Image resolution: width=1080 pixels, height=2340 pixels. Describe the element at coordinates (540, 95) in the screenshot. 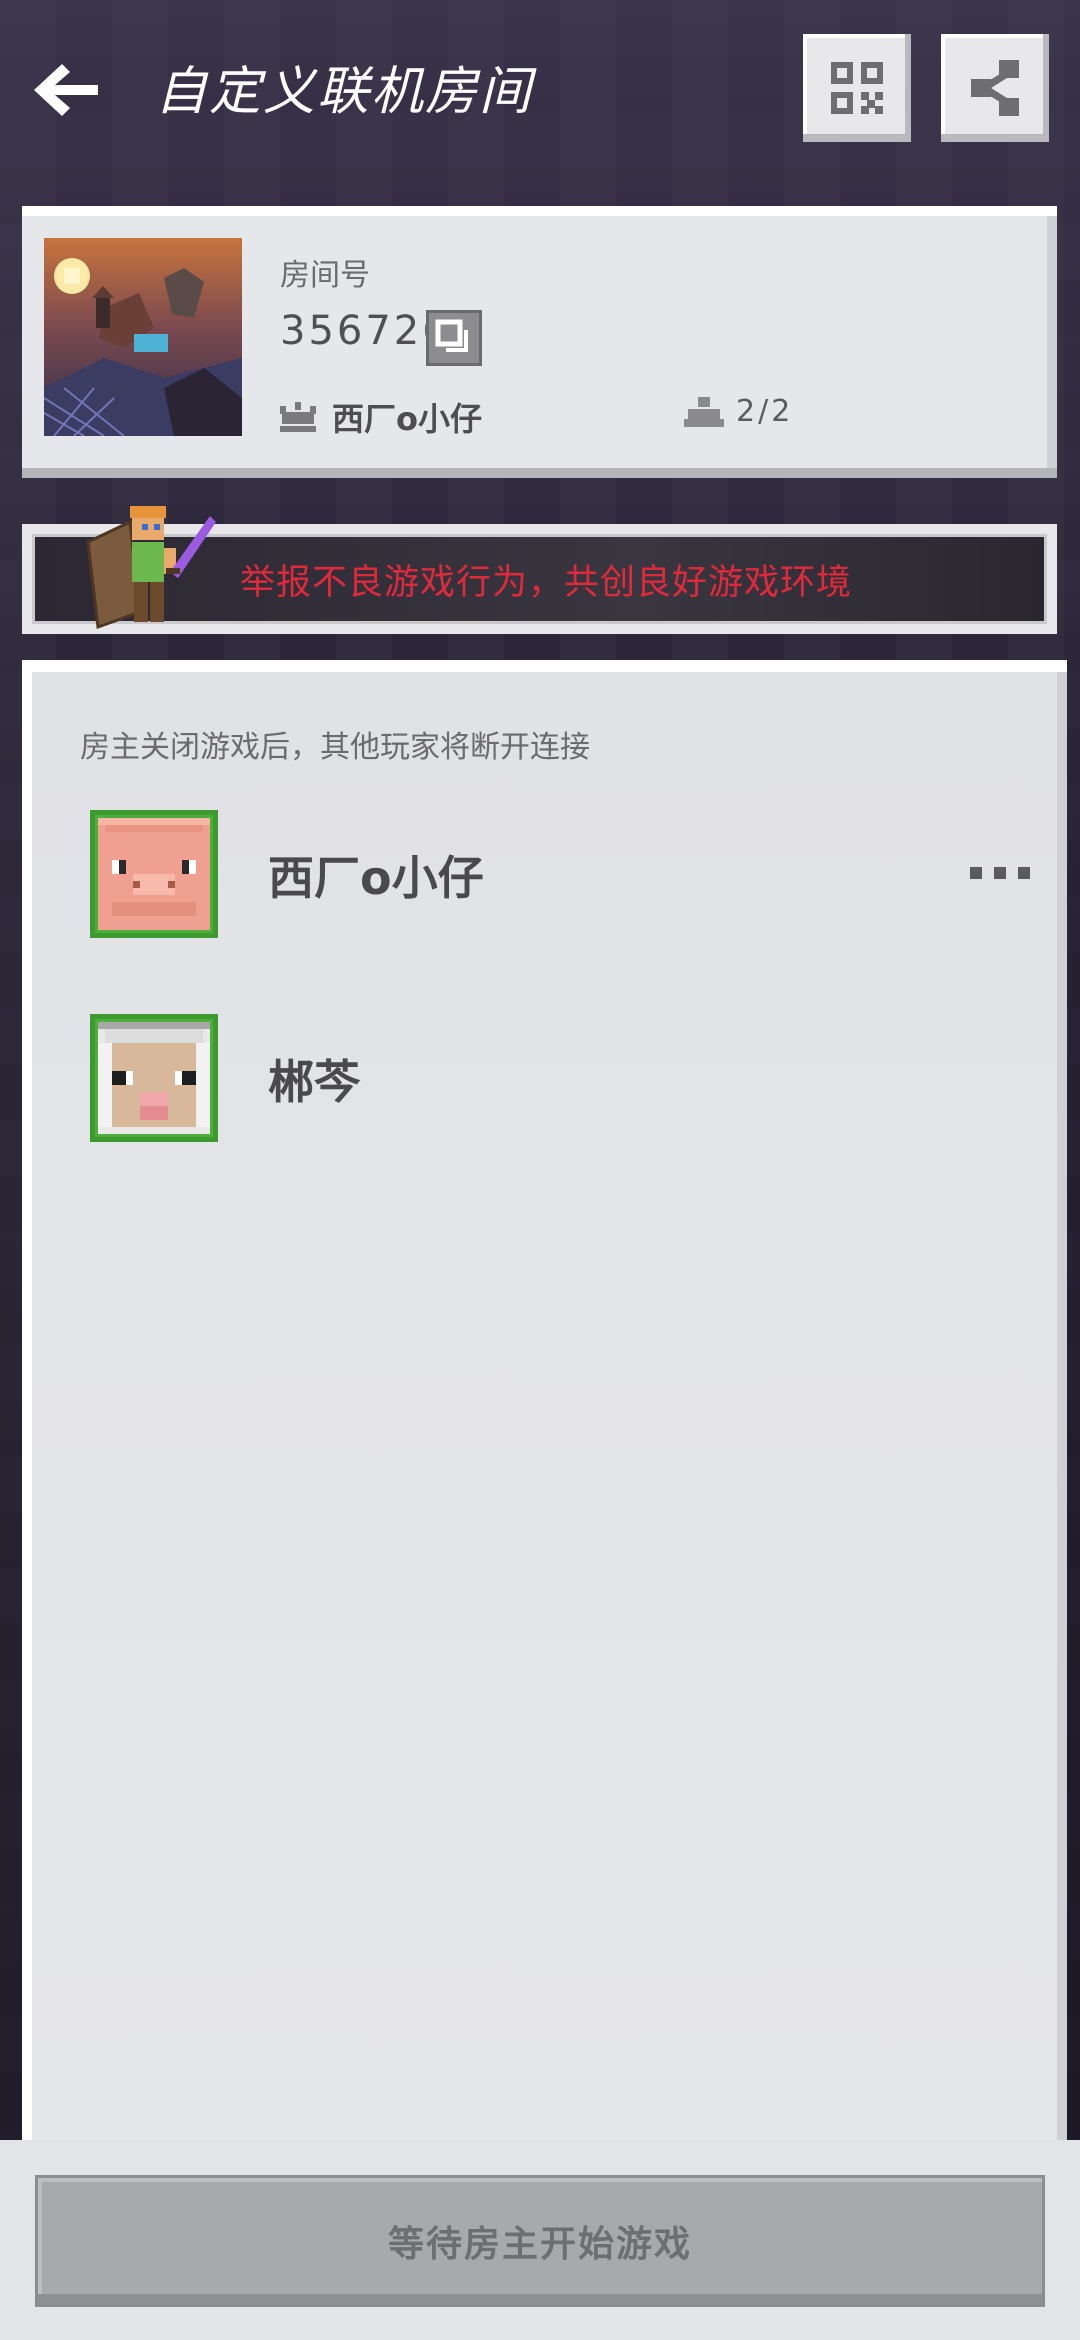

I see `header: 自定义联机房间` at that location.